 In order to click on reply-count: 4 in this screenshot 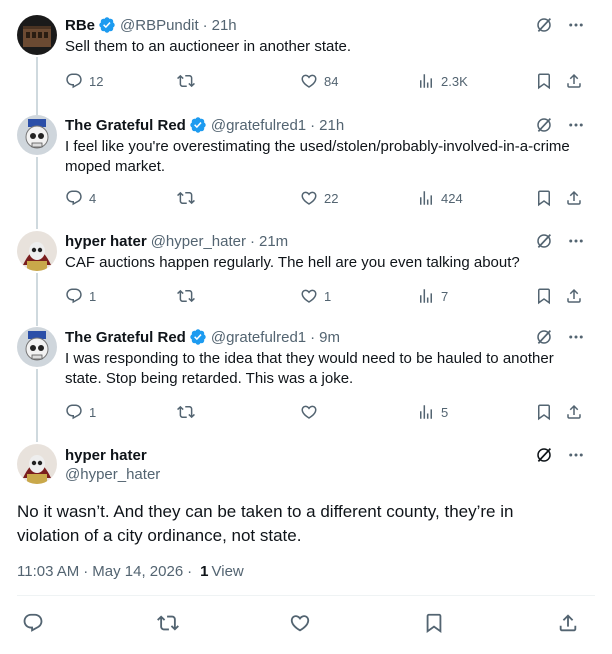, I will do `click(93, 198)`.